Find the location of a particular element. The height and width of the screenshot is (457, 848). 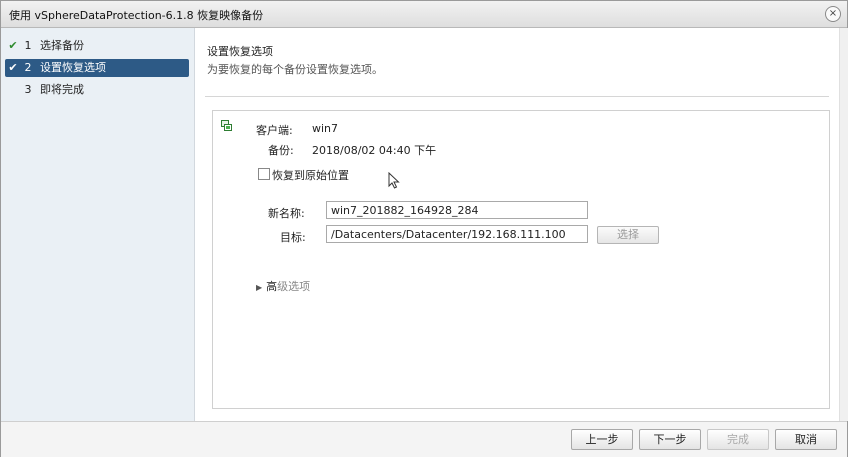

step-restore-options: ✔ 2 设置恢复选项 is located at coordinates (97, 68).